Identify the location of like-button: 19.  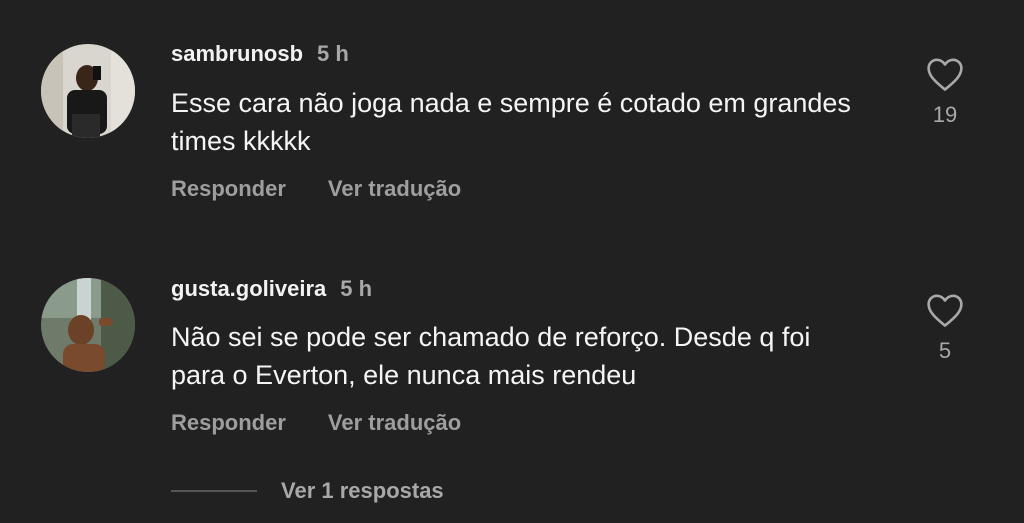
(945, 92).